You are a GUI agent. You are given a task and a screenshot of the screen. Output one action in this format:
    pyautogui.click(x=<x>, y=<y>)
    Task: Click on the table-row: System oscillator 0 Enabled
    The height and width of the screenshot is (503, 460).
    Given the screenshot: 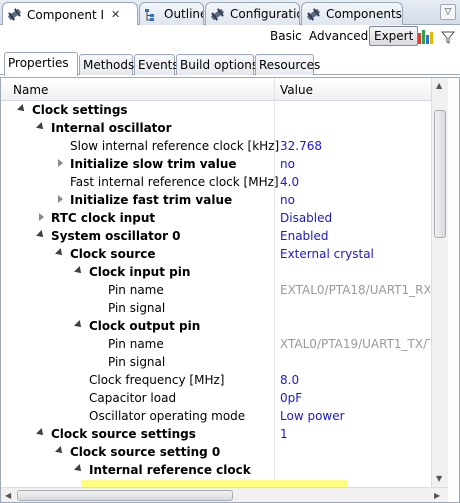 What is the action you would take?
    pyautogui.click(x=216, y=236)
    